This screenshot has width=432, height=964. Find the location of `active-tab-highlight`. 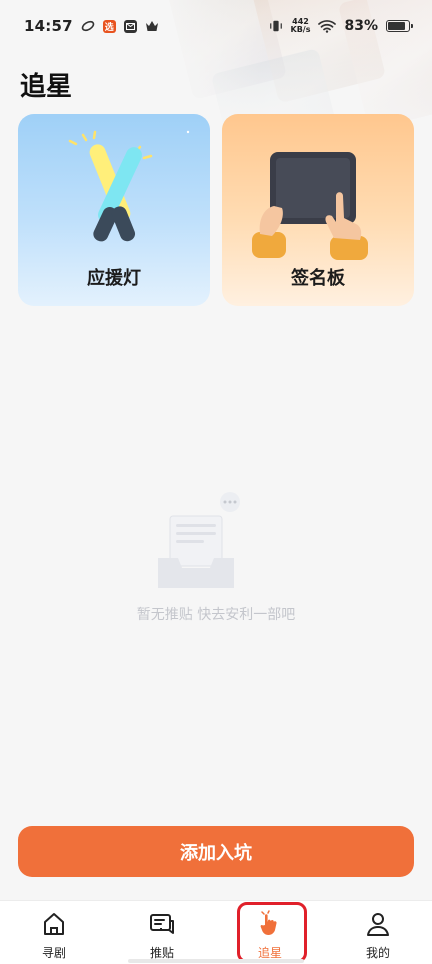

active-tab-highlight is located at coordinates (272, 932).